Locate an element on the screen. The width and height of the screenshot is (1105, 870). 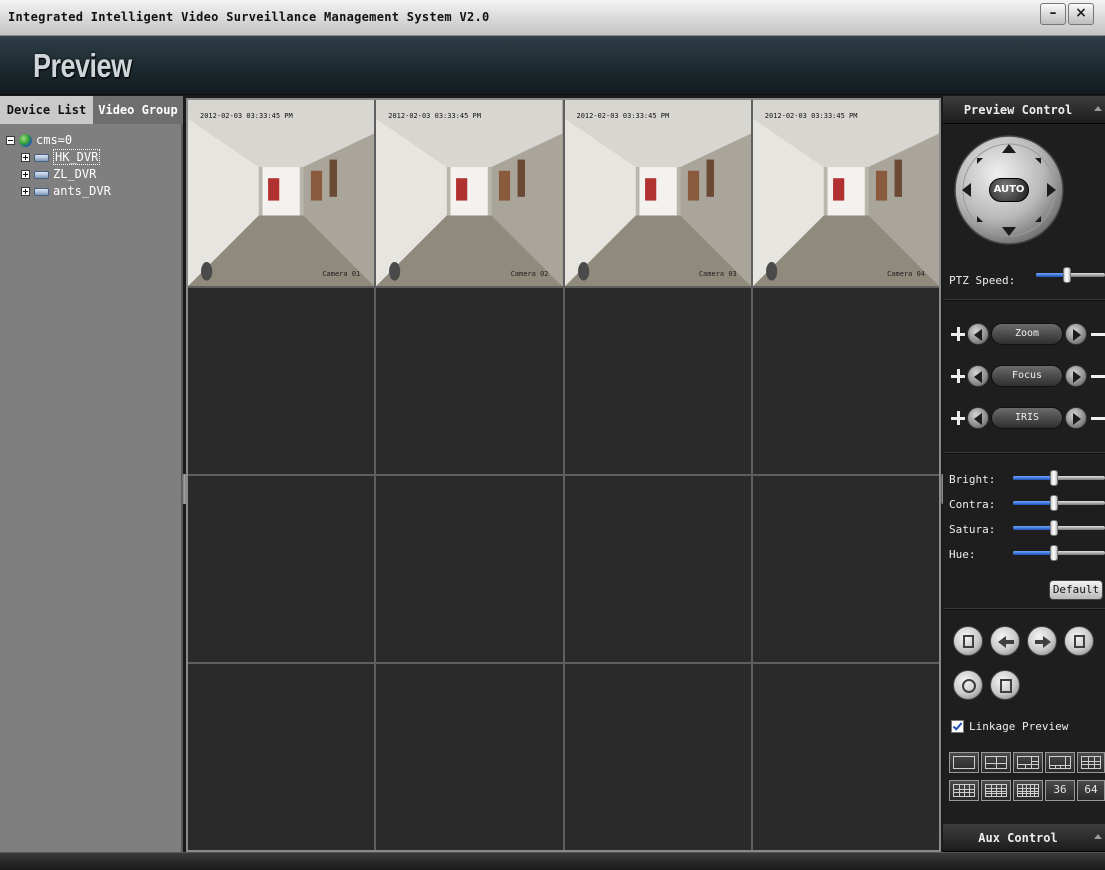
focus-minus-icon is located at coordinates (1097, 376).